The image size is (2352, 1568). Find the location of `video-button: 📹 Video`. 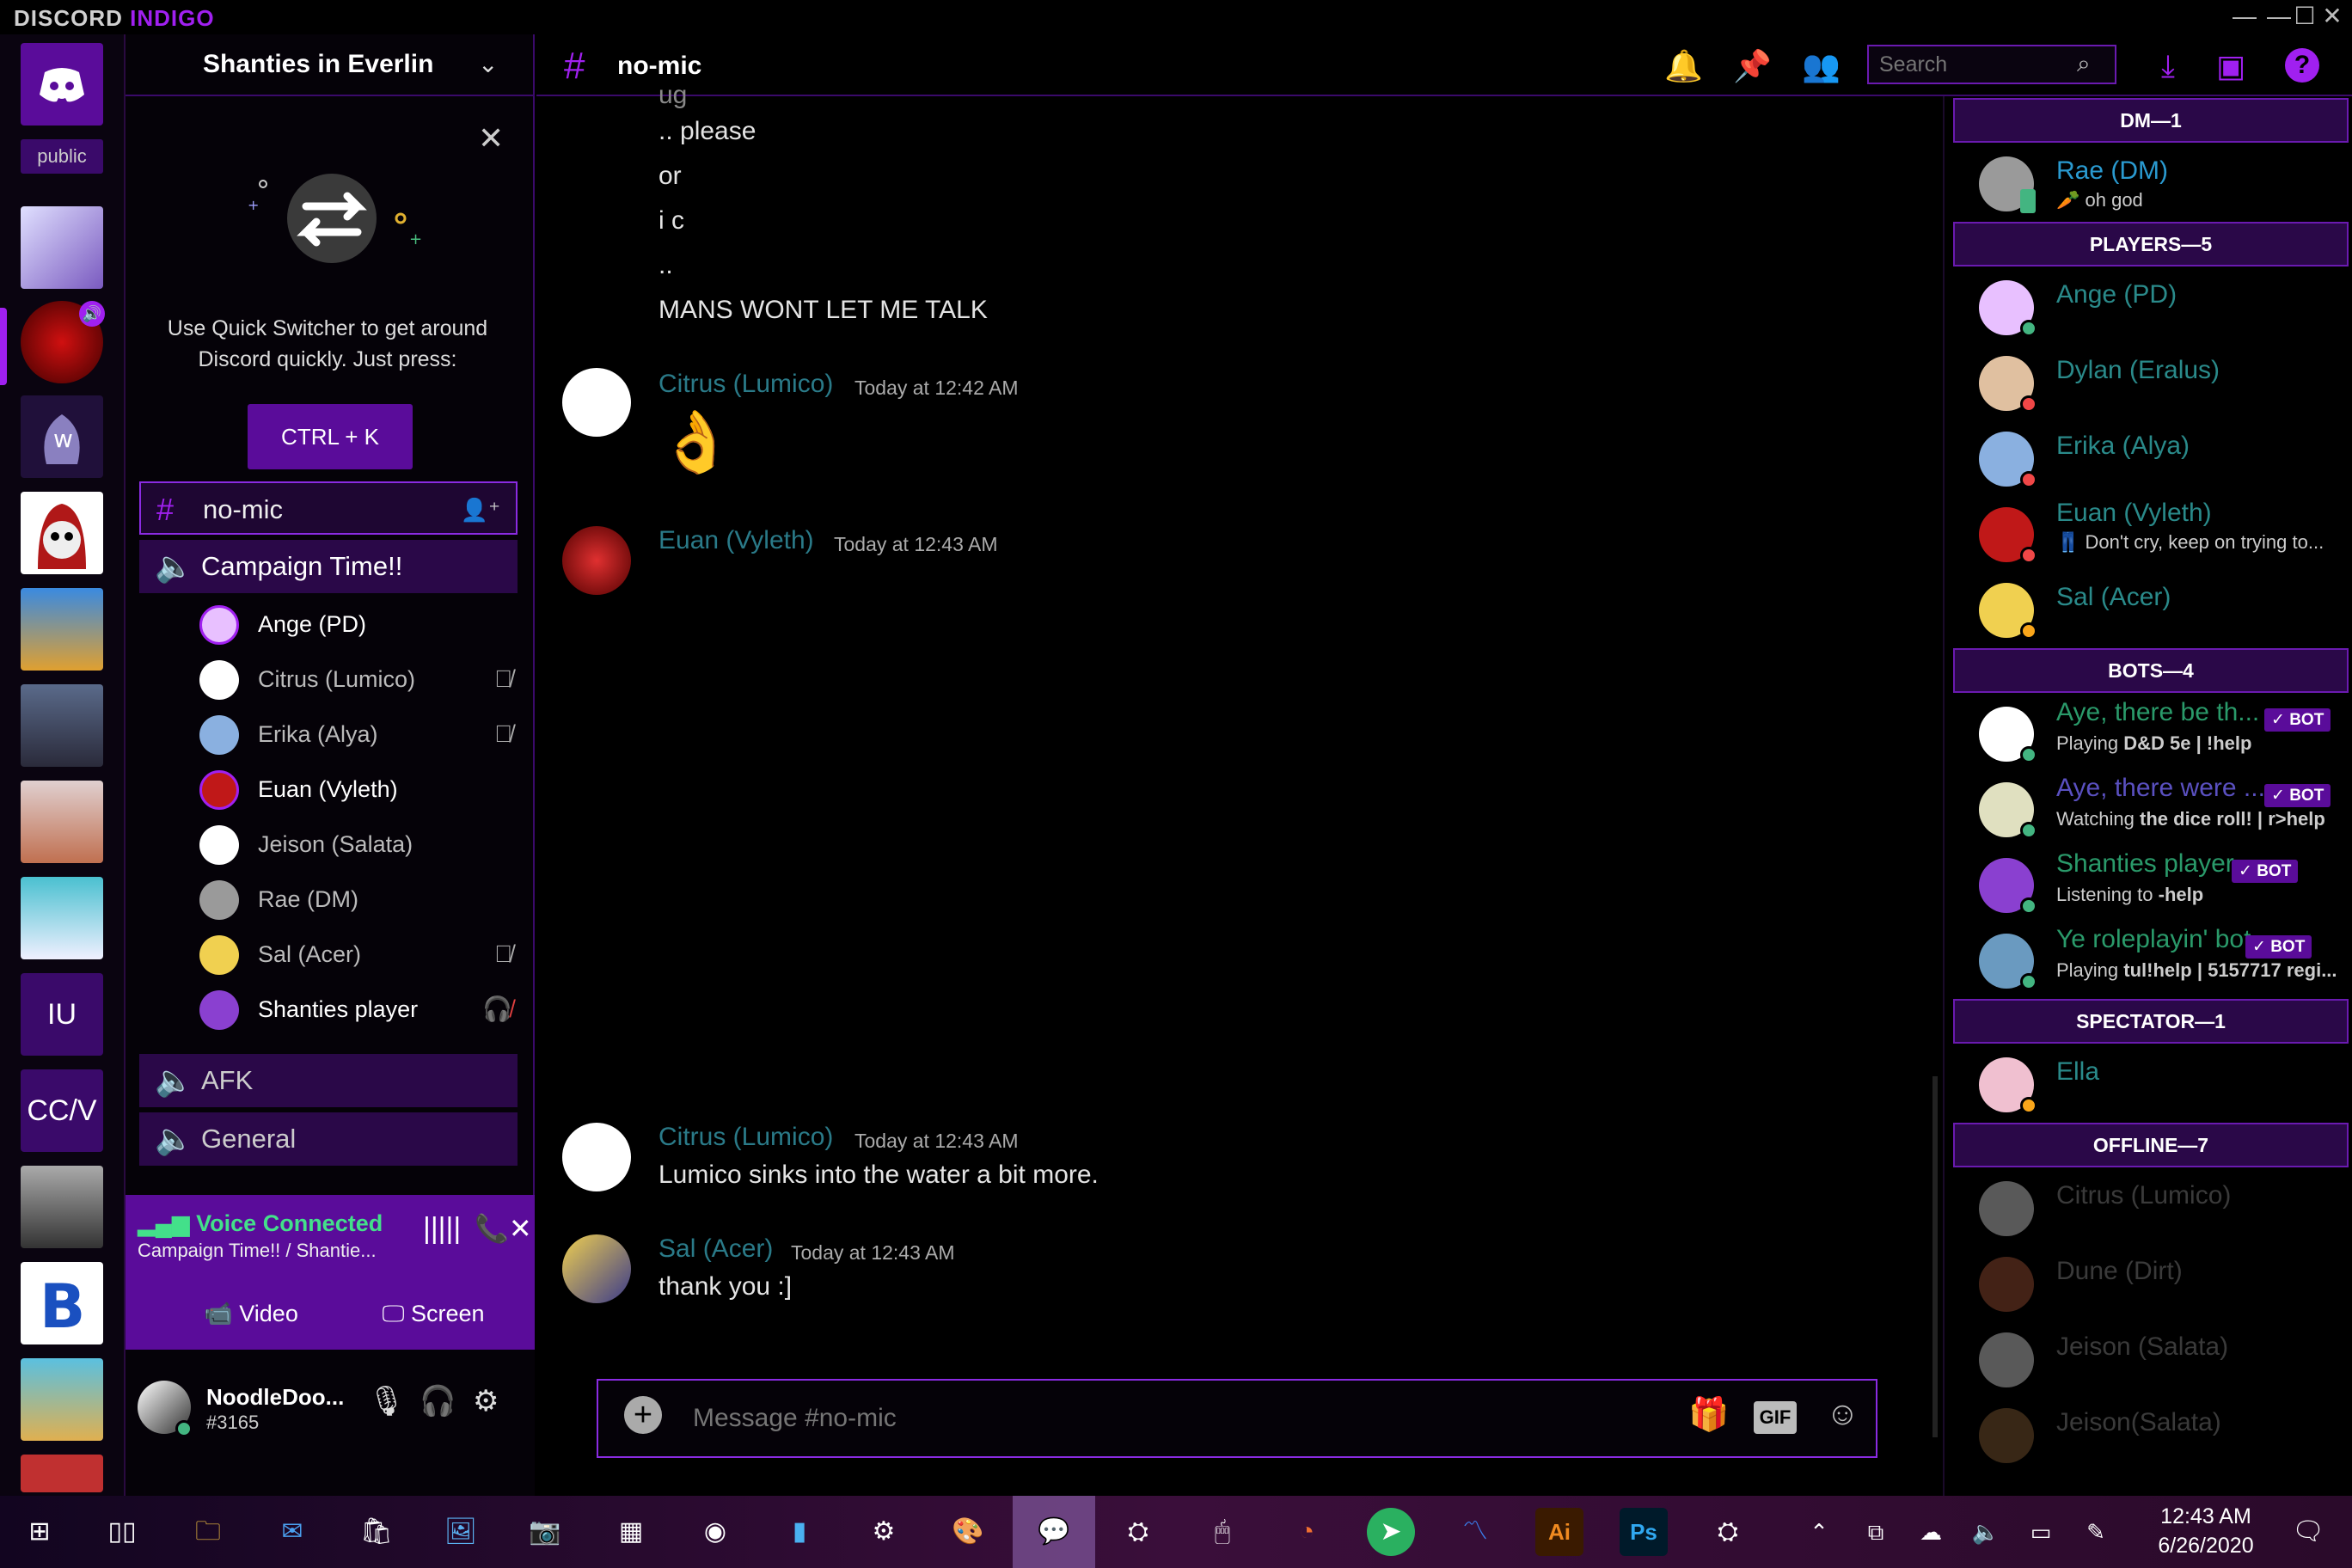

video-button: 📹 Video is located at coordinates (251, 1313).